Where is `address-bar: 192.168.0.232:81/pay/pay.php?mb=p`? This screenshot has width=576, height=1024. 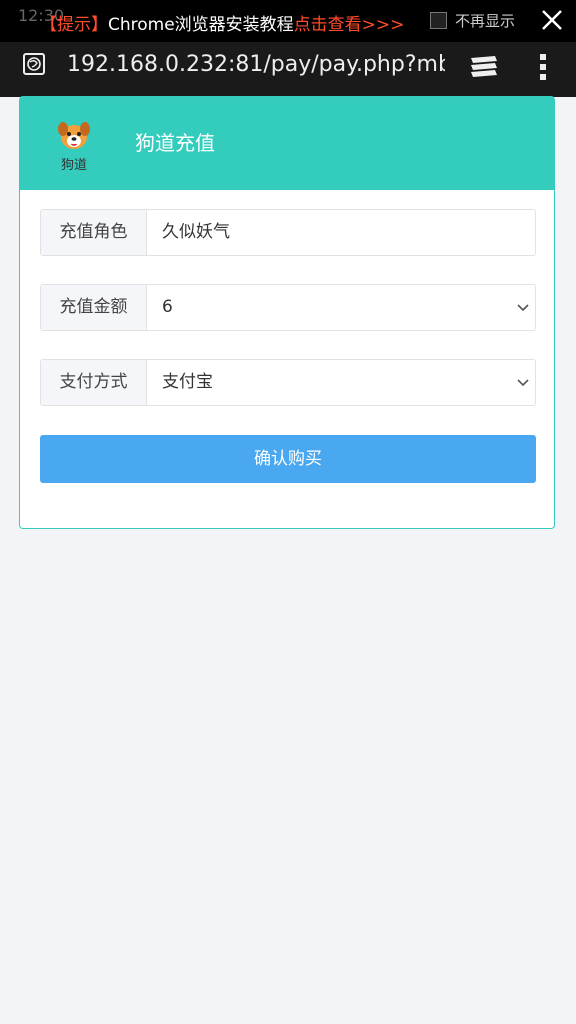 address-bar: 192.168.0.232:81/pay/pay.php?mb=p is located at coordinates (288, 69).